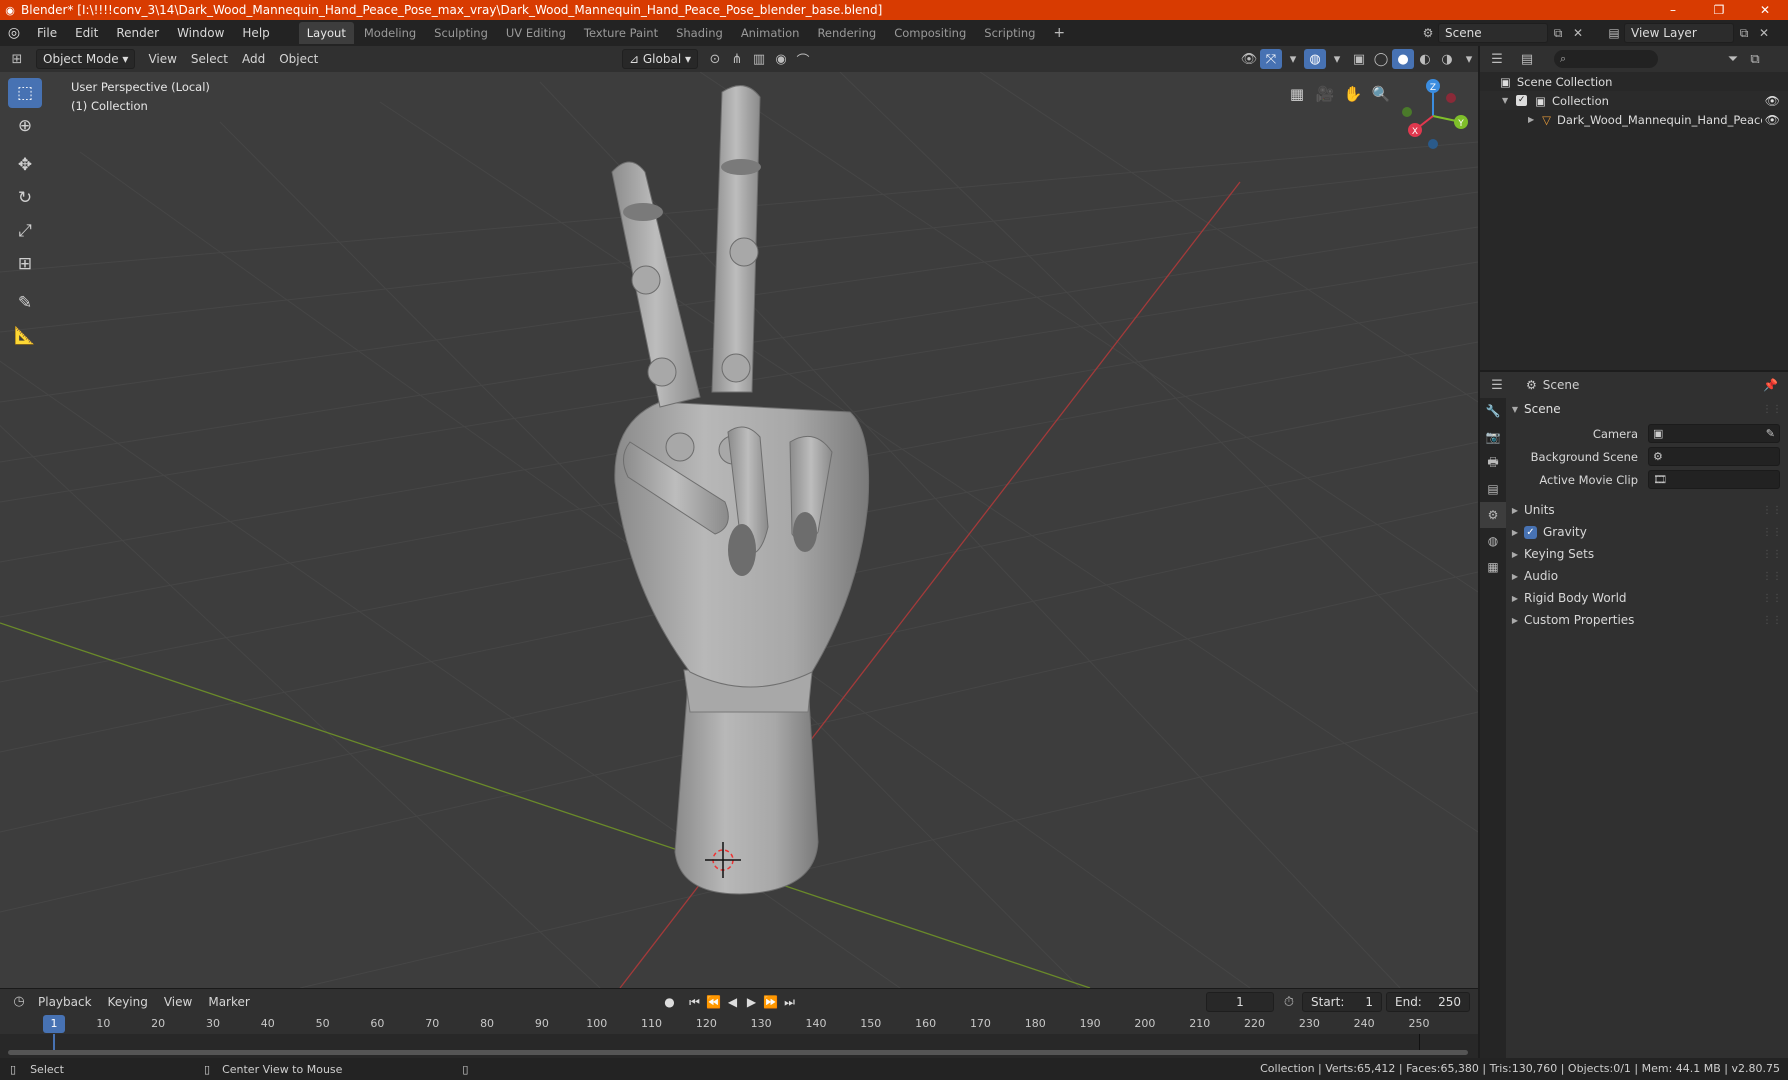 The width and height of the screenshot is (1788, 1080). What do you see at coordinates (1515, 510) in the screenshot?
I see `expand-units-icon: ▶` at bounding box center [1515, 510].